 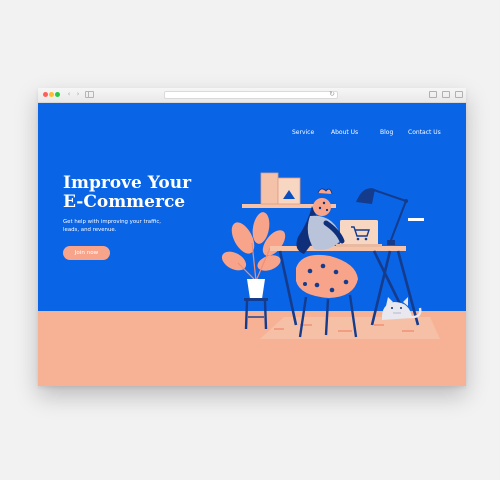 I want to click on forward-arrow-icon: ›, so click(x=78, y=94).